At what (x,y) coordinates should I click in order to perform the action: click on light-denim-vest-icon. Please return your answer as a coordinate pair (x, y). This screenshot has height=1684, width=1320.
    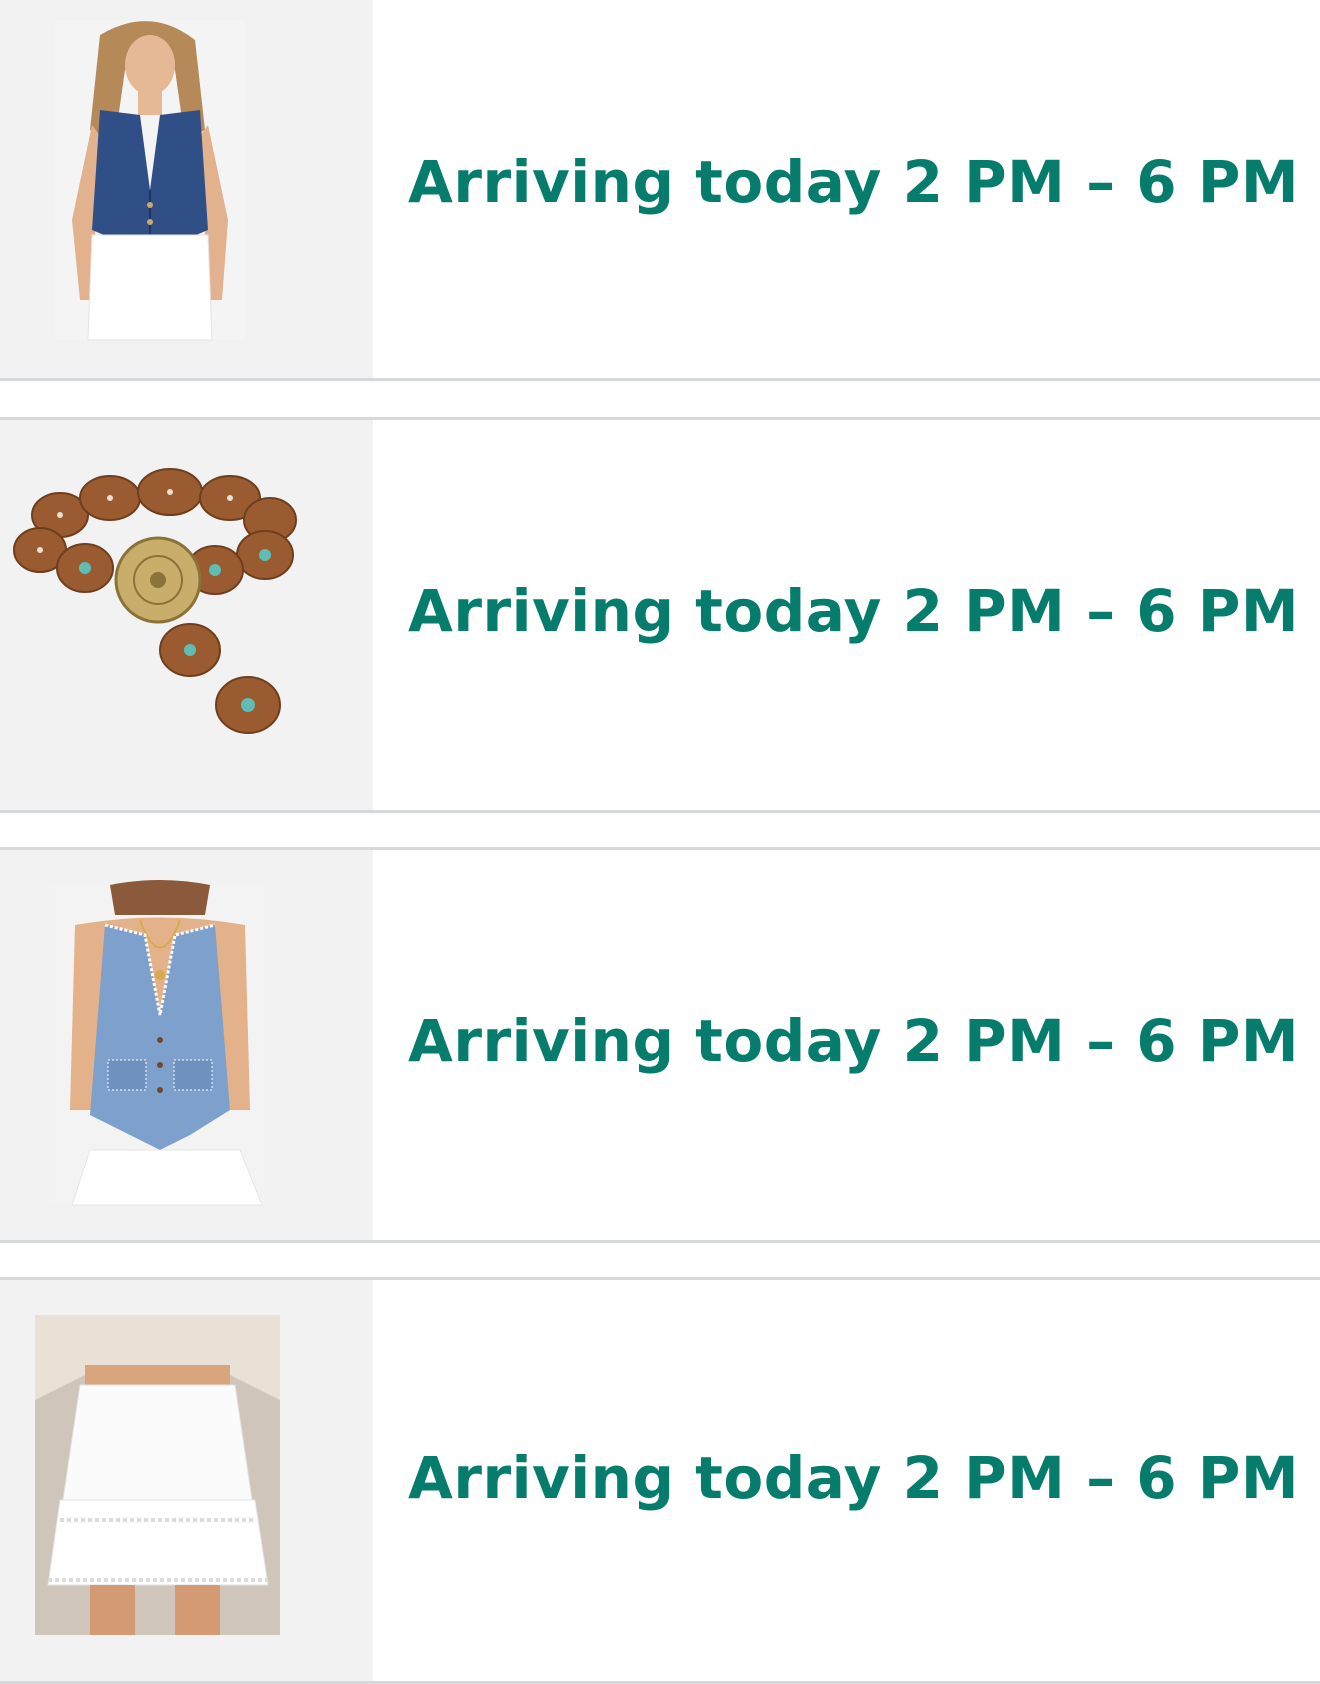
    Looking at the image, I should click on (157, 1043).